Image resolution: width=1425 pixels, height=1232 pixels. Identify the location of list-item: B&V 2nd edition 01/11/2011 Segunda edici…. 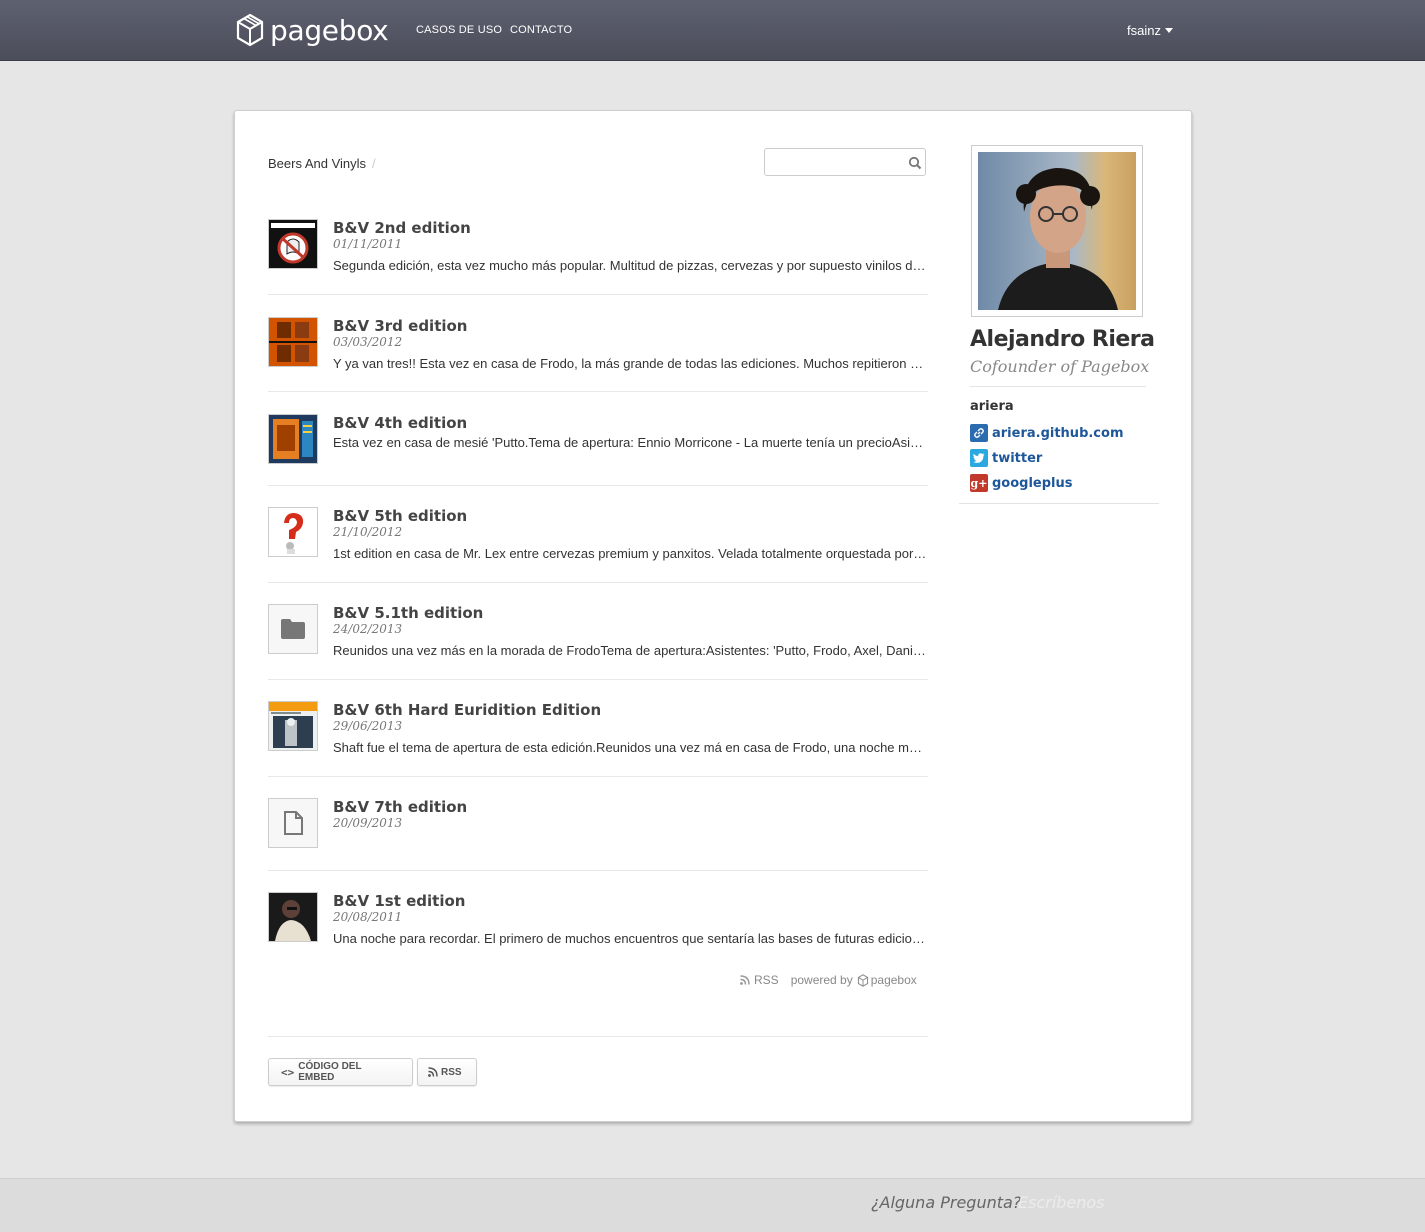
(598, 250).